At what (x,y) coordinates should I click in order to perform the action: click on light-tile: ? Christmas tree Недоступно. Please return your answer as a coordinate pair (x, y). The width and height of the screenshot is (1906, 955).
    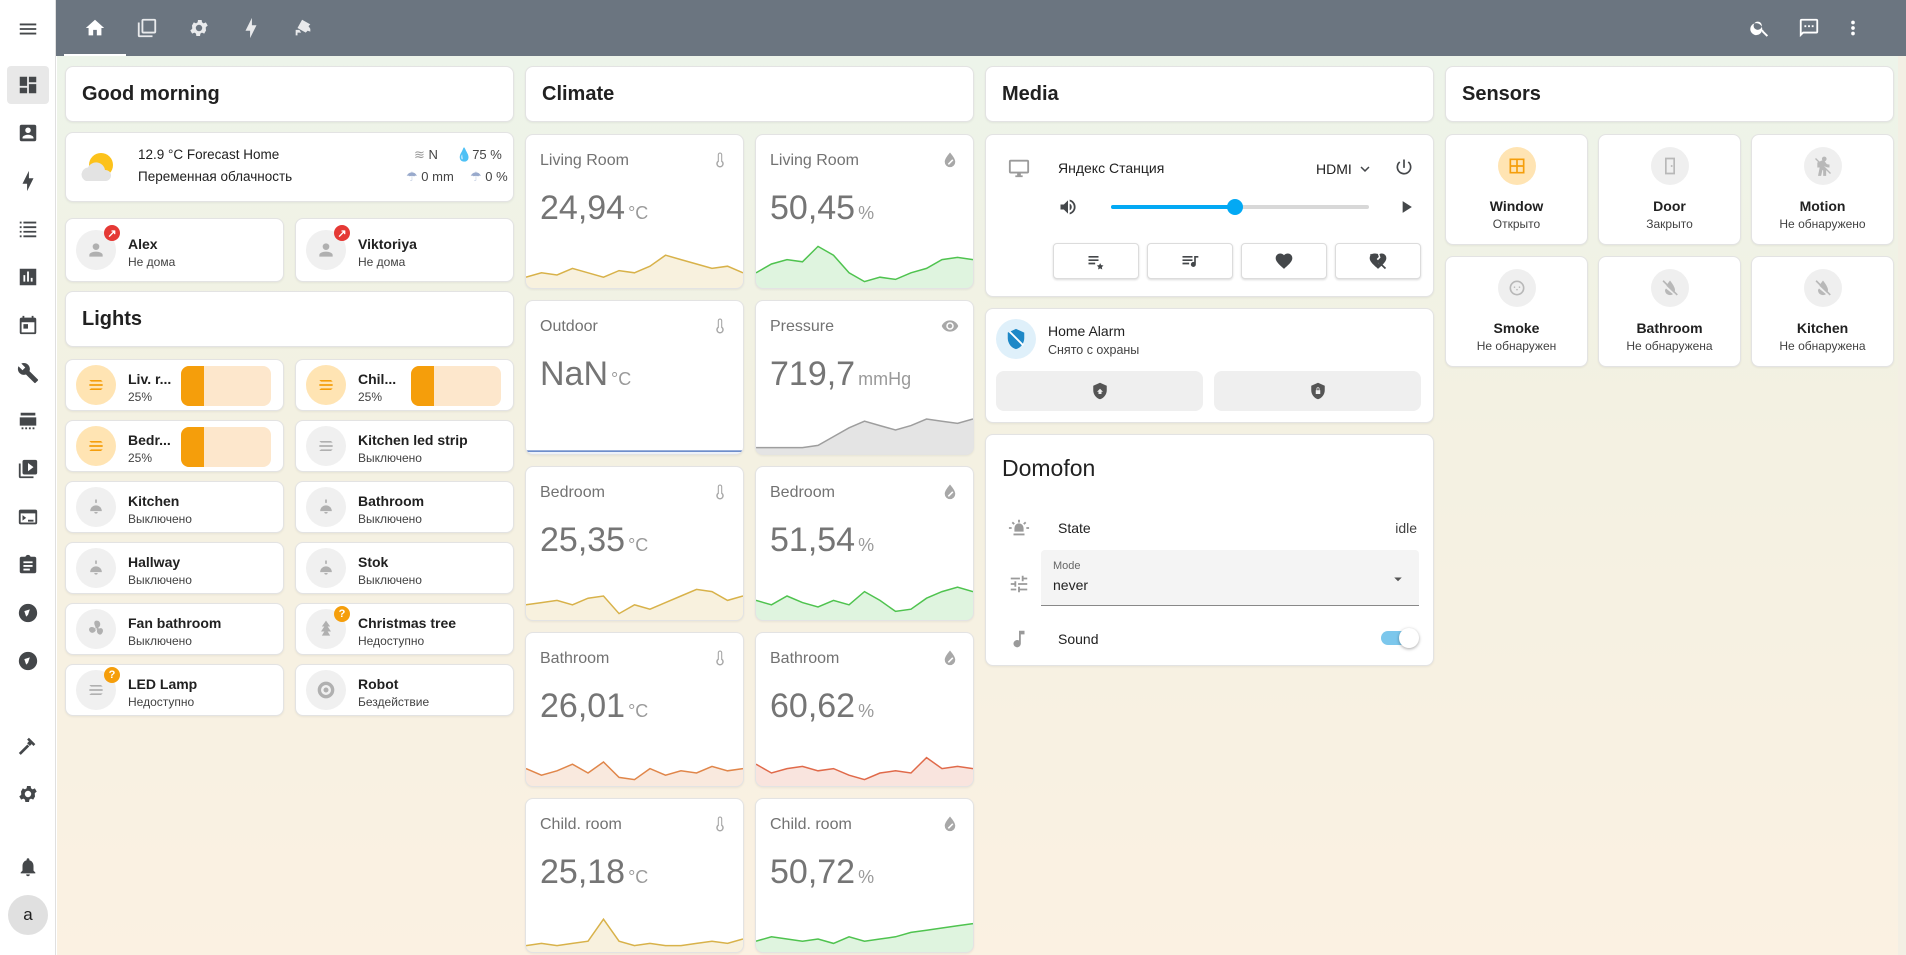
    Looking at the image, I should click on (404, 629).